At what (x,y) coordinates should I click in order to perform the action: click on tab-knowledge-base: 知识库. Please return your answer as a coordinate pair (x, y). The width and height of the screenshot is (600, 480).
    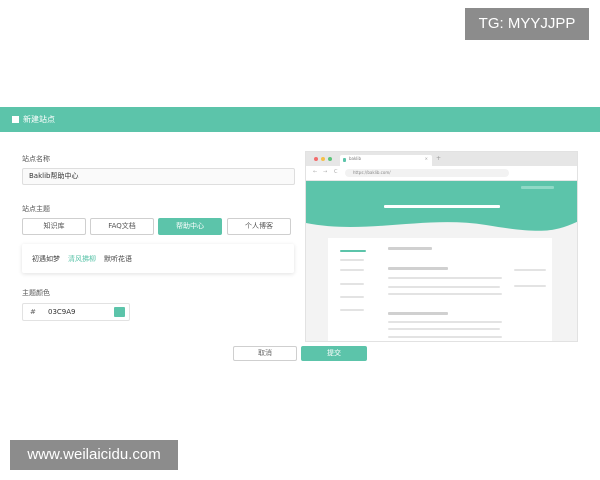
    Looking at the image, I should click on (54, 226).